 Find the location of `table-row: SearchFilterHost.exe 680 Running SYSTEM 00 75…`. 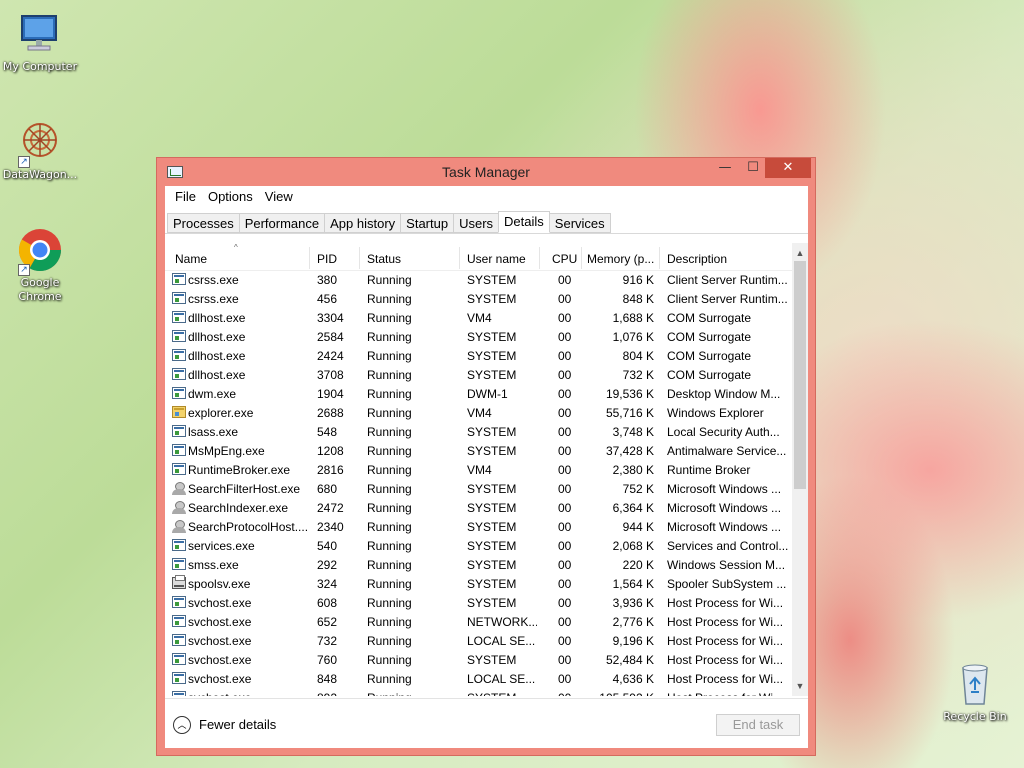

table-row: SearchFilterHost.exe 680 Running SYSTEM 00 75… is located at coordinates (478, 488).